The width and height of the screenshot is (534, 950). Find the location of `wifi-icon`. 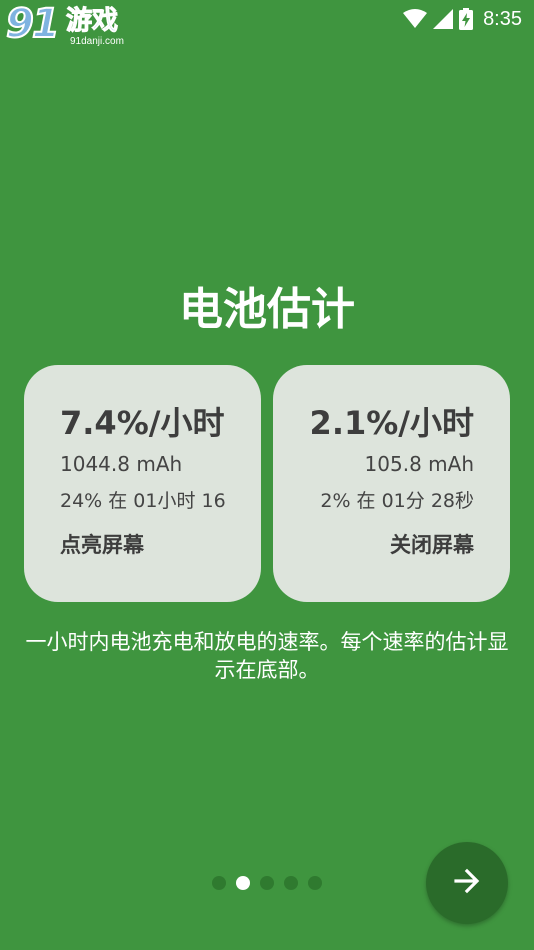

wifi-icon is located at coordinates (415, 19).